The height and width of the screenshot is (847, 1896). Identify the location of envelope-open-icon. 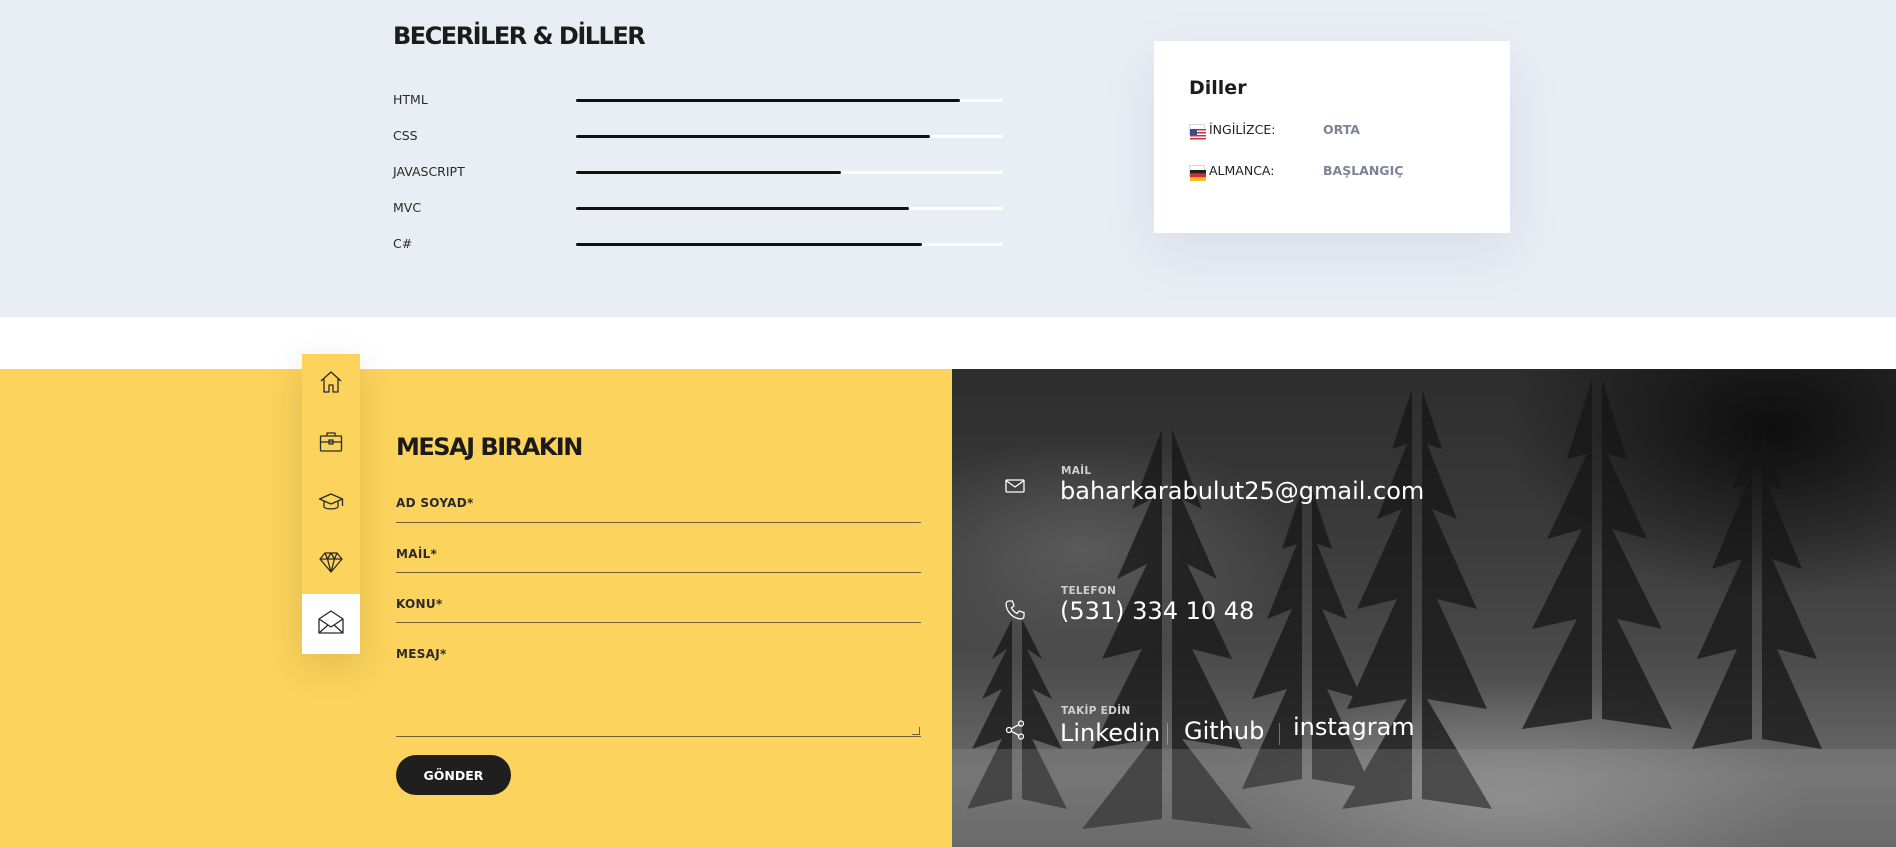
(331, 624).